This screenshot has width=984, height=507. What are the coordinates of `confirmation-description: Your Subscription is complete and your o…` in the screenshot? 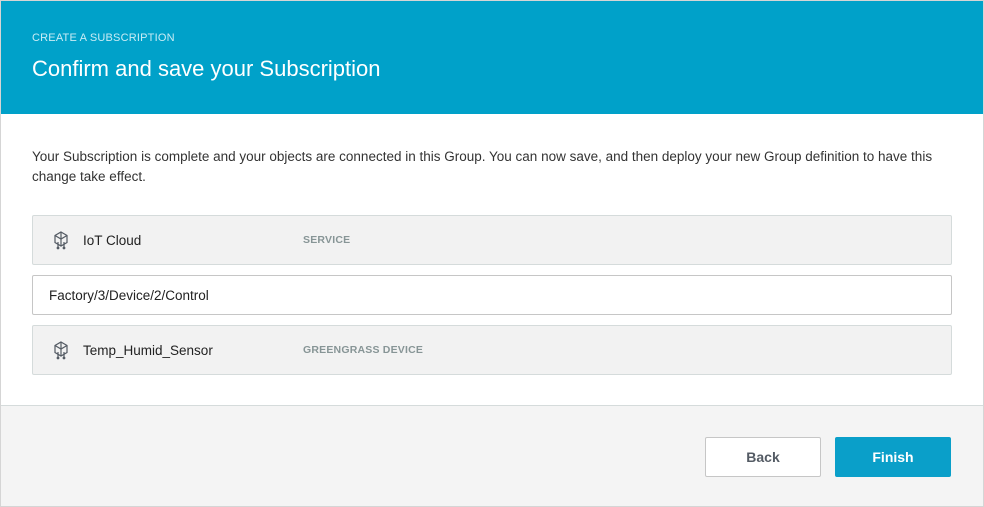 It's located at (482, 166).